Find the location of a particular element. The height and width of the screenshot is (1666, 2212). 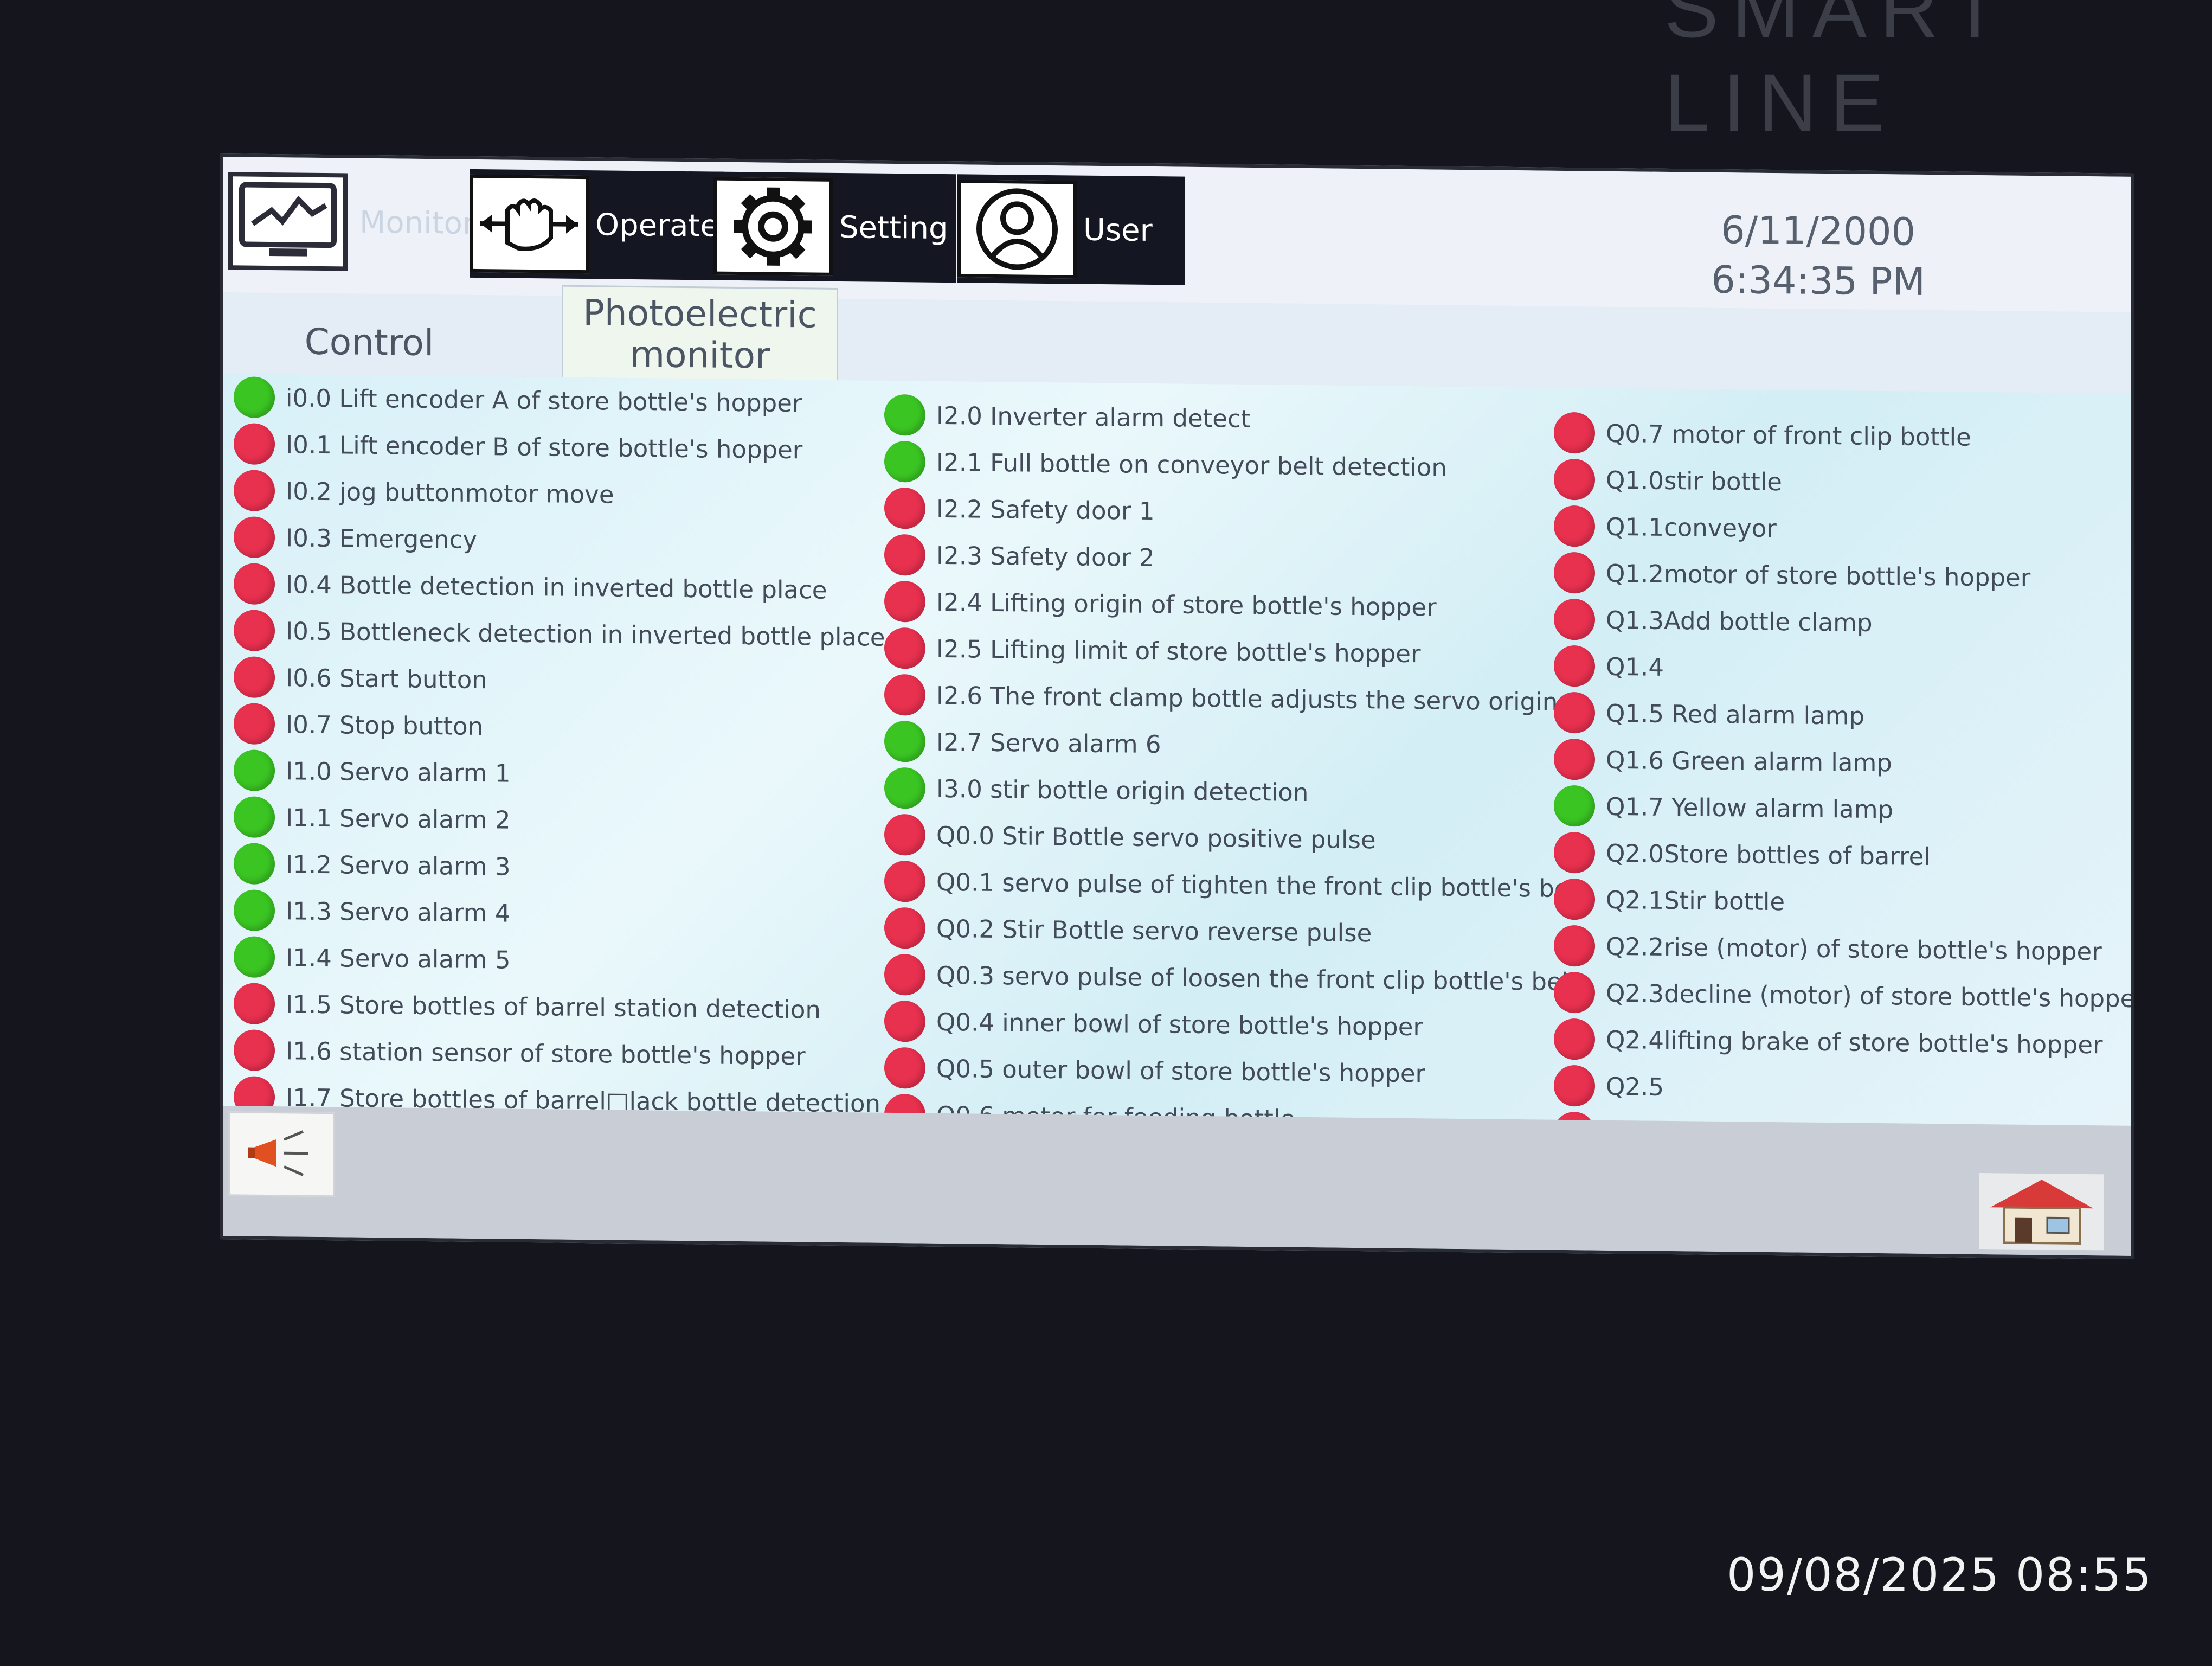

io-label: I0.2 jog buttonmotor move is located at coordinates (450, 493).